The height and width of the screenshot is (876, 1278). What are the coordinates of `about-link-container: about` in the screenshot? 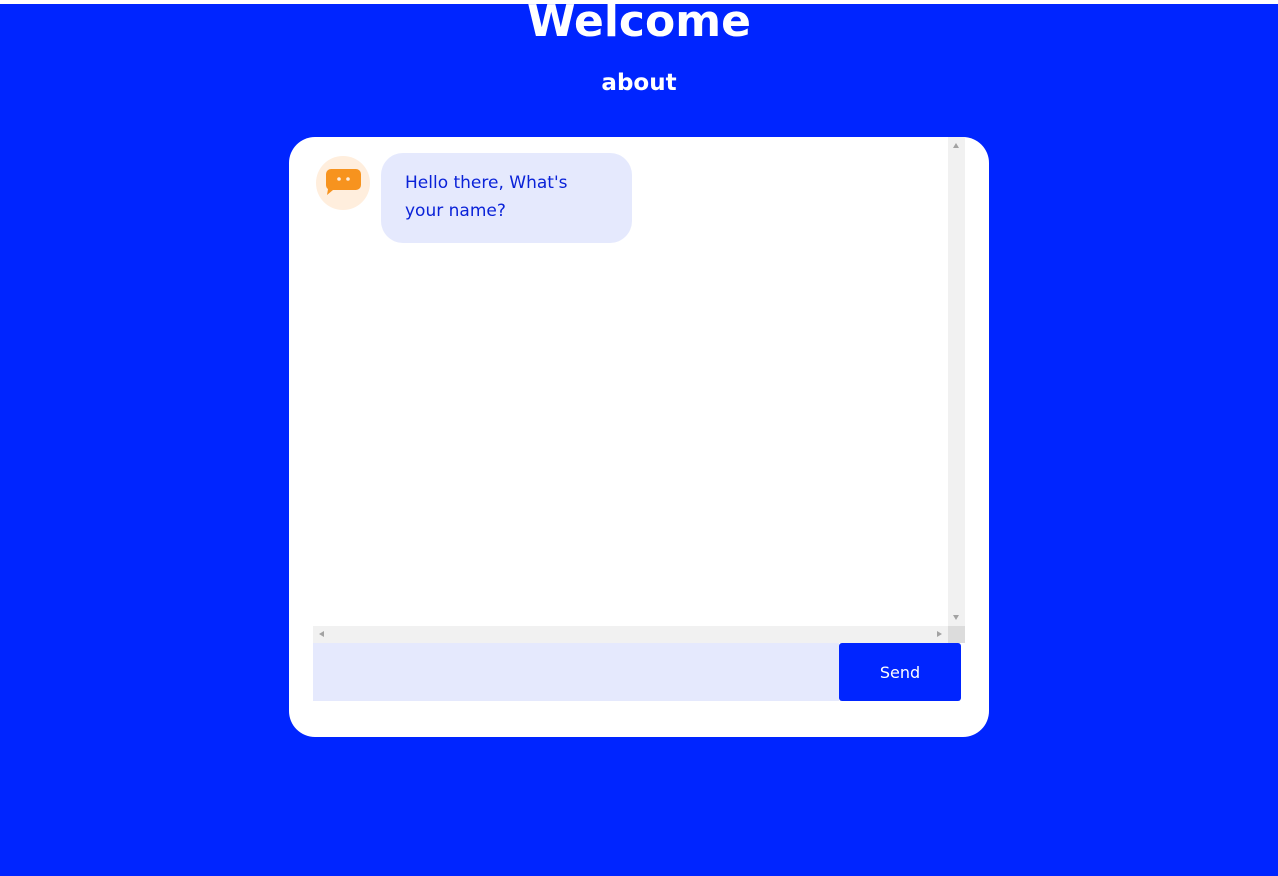 It's located at (639, 83).